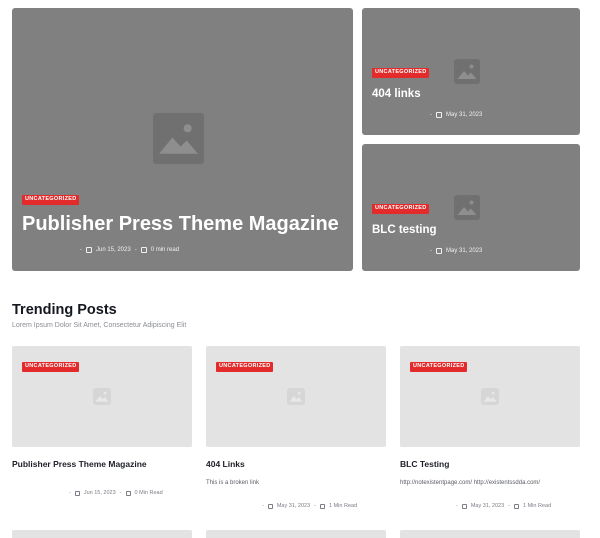 This screenshot has width=600, height=538. I want to click on read-time: 0 min read, so click(165, 250).